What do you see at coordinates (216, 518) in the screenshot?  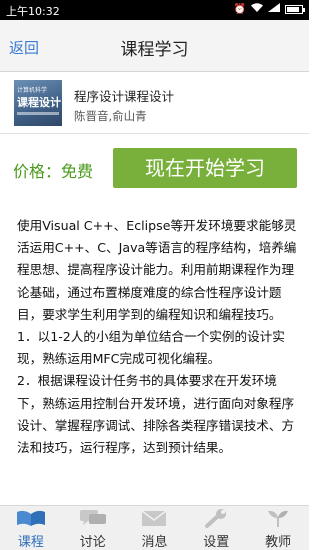 I see `wrench-icon` at bounding box center [216, 518].